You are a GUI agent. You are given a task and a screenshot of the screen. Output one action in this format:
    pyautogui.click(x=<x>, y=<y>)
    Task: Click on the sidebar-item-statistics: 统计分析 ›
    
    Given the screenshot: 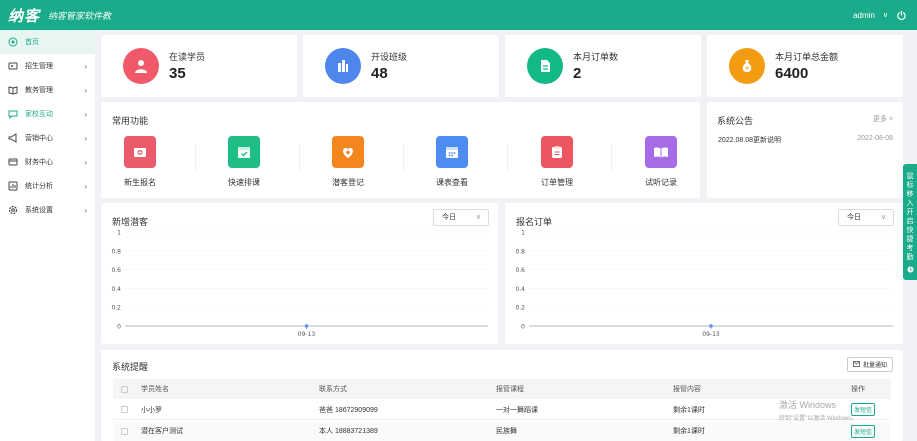 What is the action you would take?
    pyautogui.click(x=47, y=186)
    